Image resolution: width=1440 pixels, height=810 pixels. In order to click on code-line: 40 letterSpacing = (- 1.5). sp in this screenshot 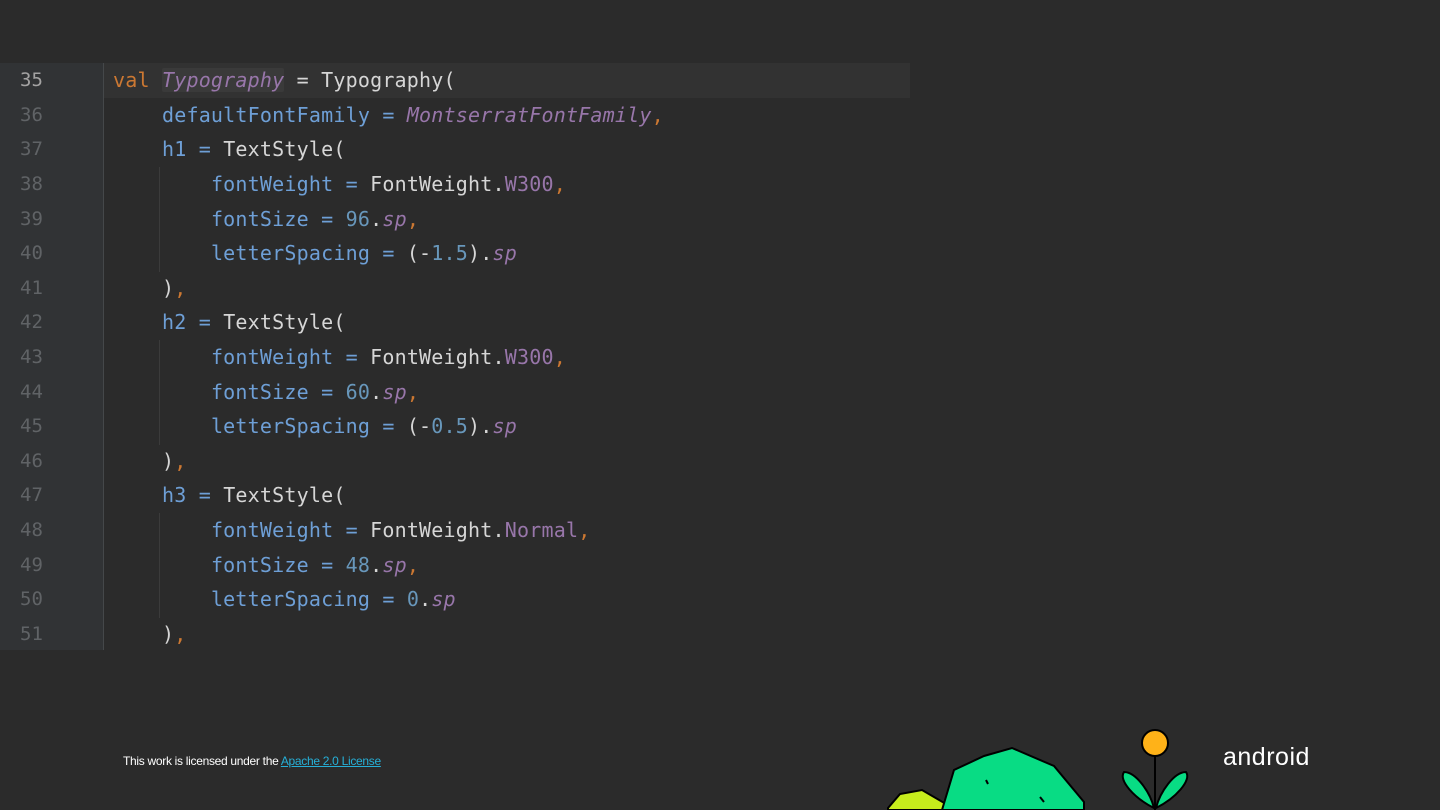, I will do `click(455, 253)`.